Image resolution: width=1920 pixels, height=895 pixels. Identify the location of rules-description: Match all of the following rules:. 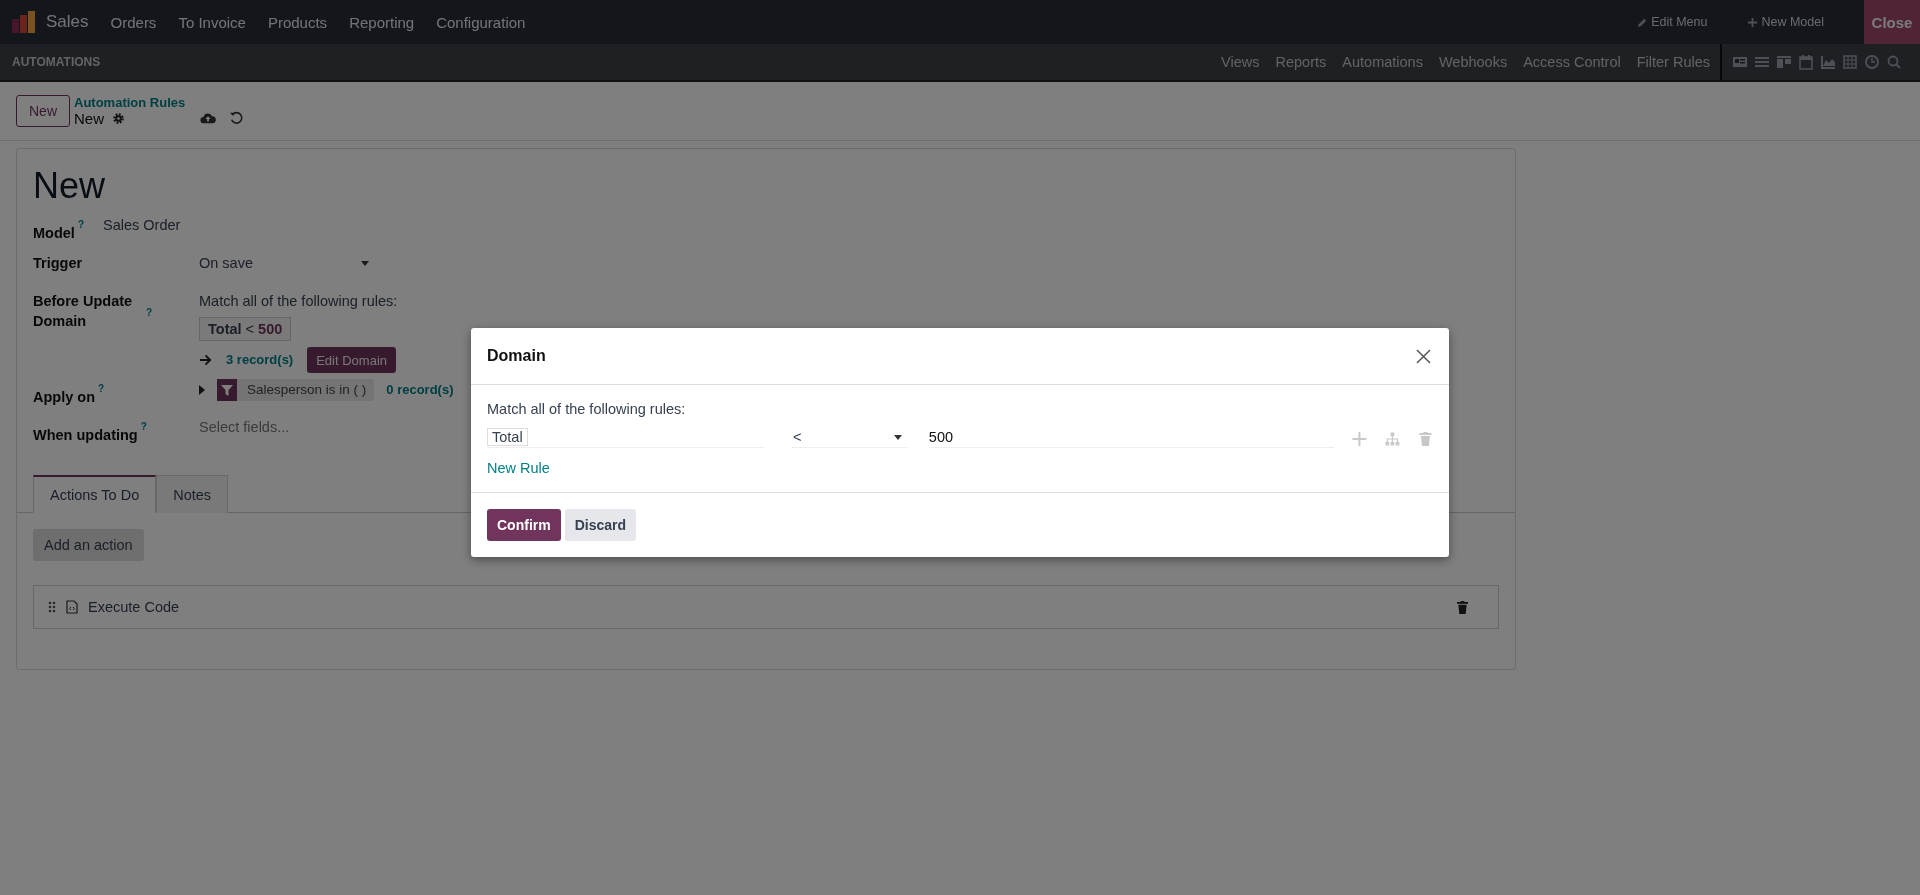
(587, 409).